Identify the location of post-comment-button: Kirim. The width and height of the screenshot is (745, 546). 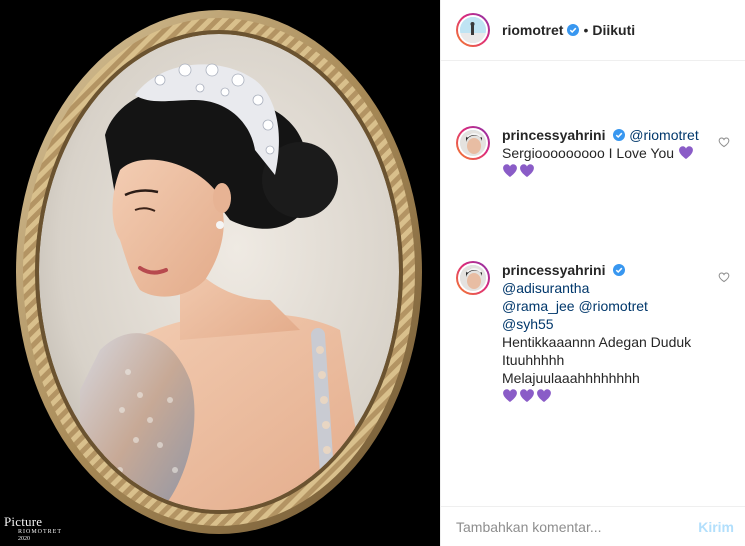
(716, 527).